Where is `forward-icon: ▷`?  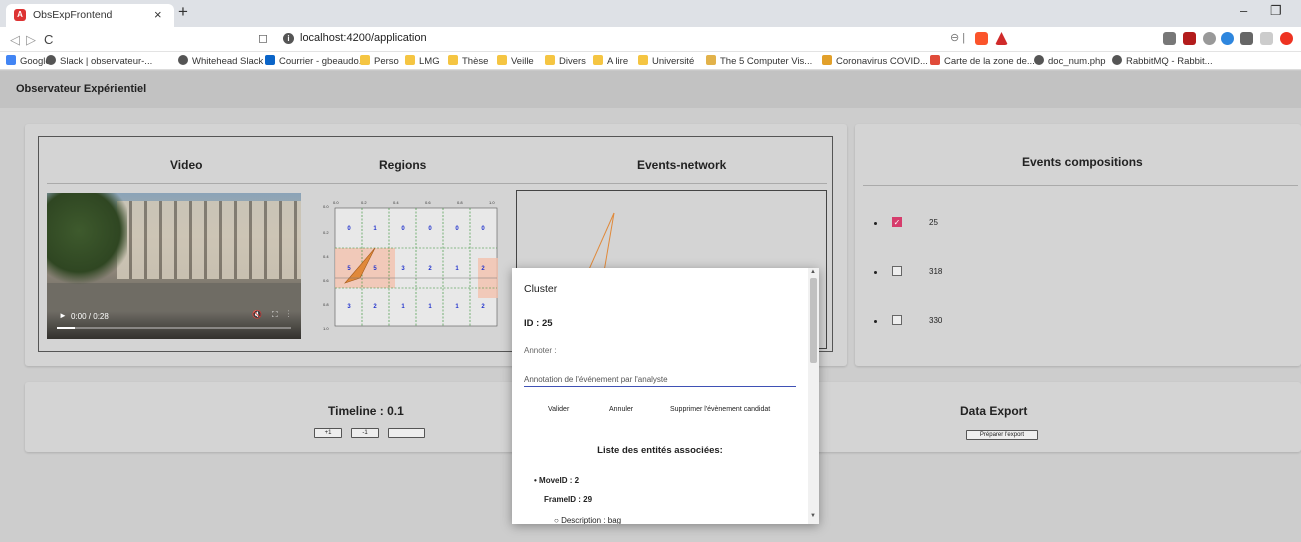 forward-icon: ▷ is located at coordinates (31, 40).